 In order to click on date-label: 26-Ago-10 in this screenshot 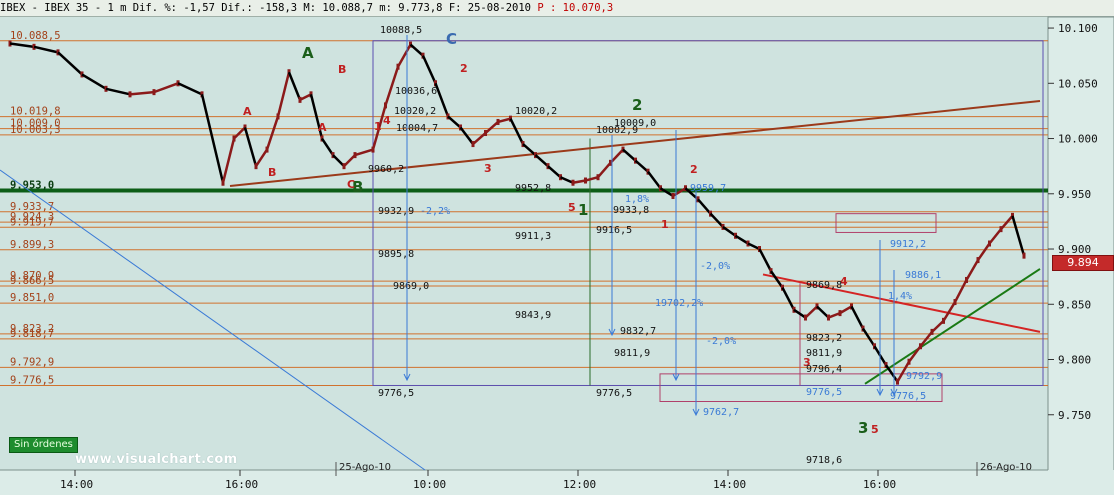, I will do `click(1006, 467)`.